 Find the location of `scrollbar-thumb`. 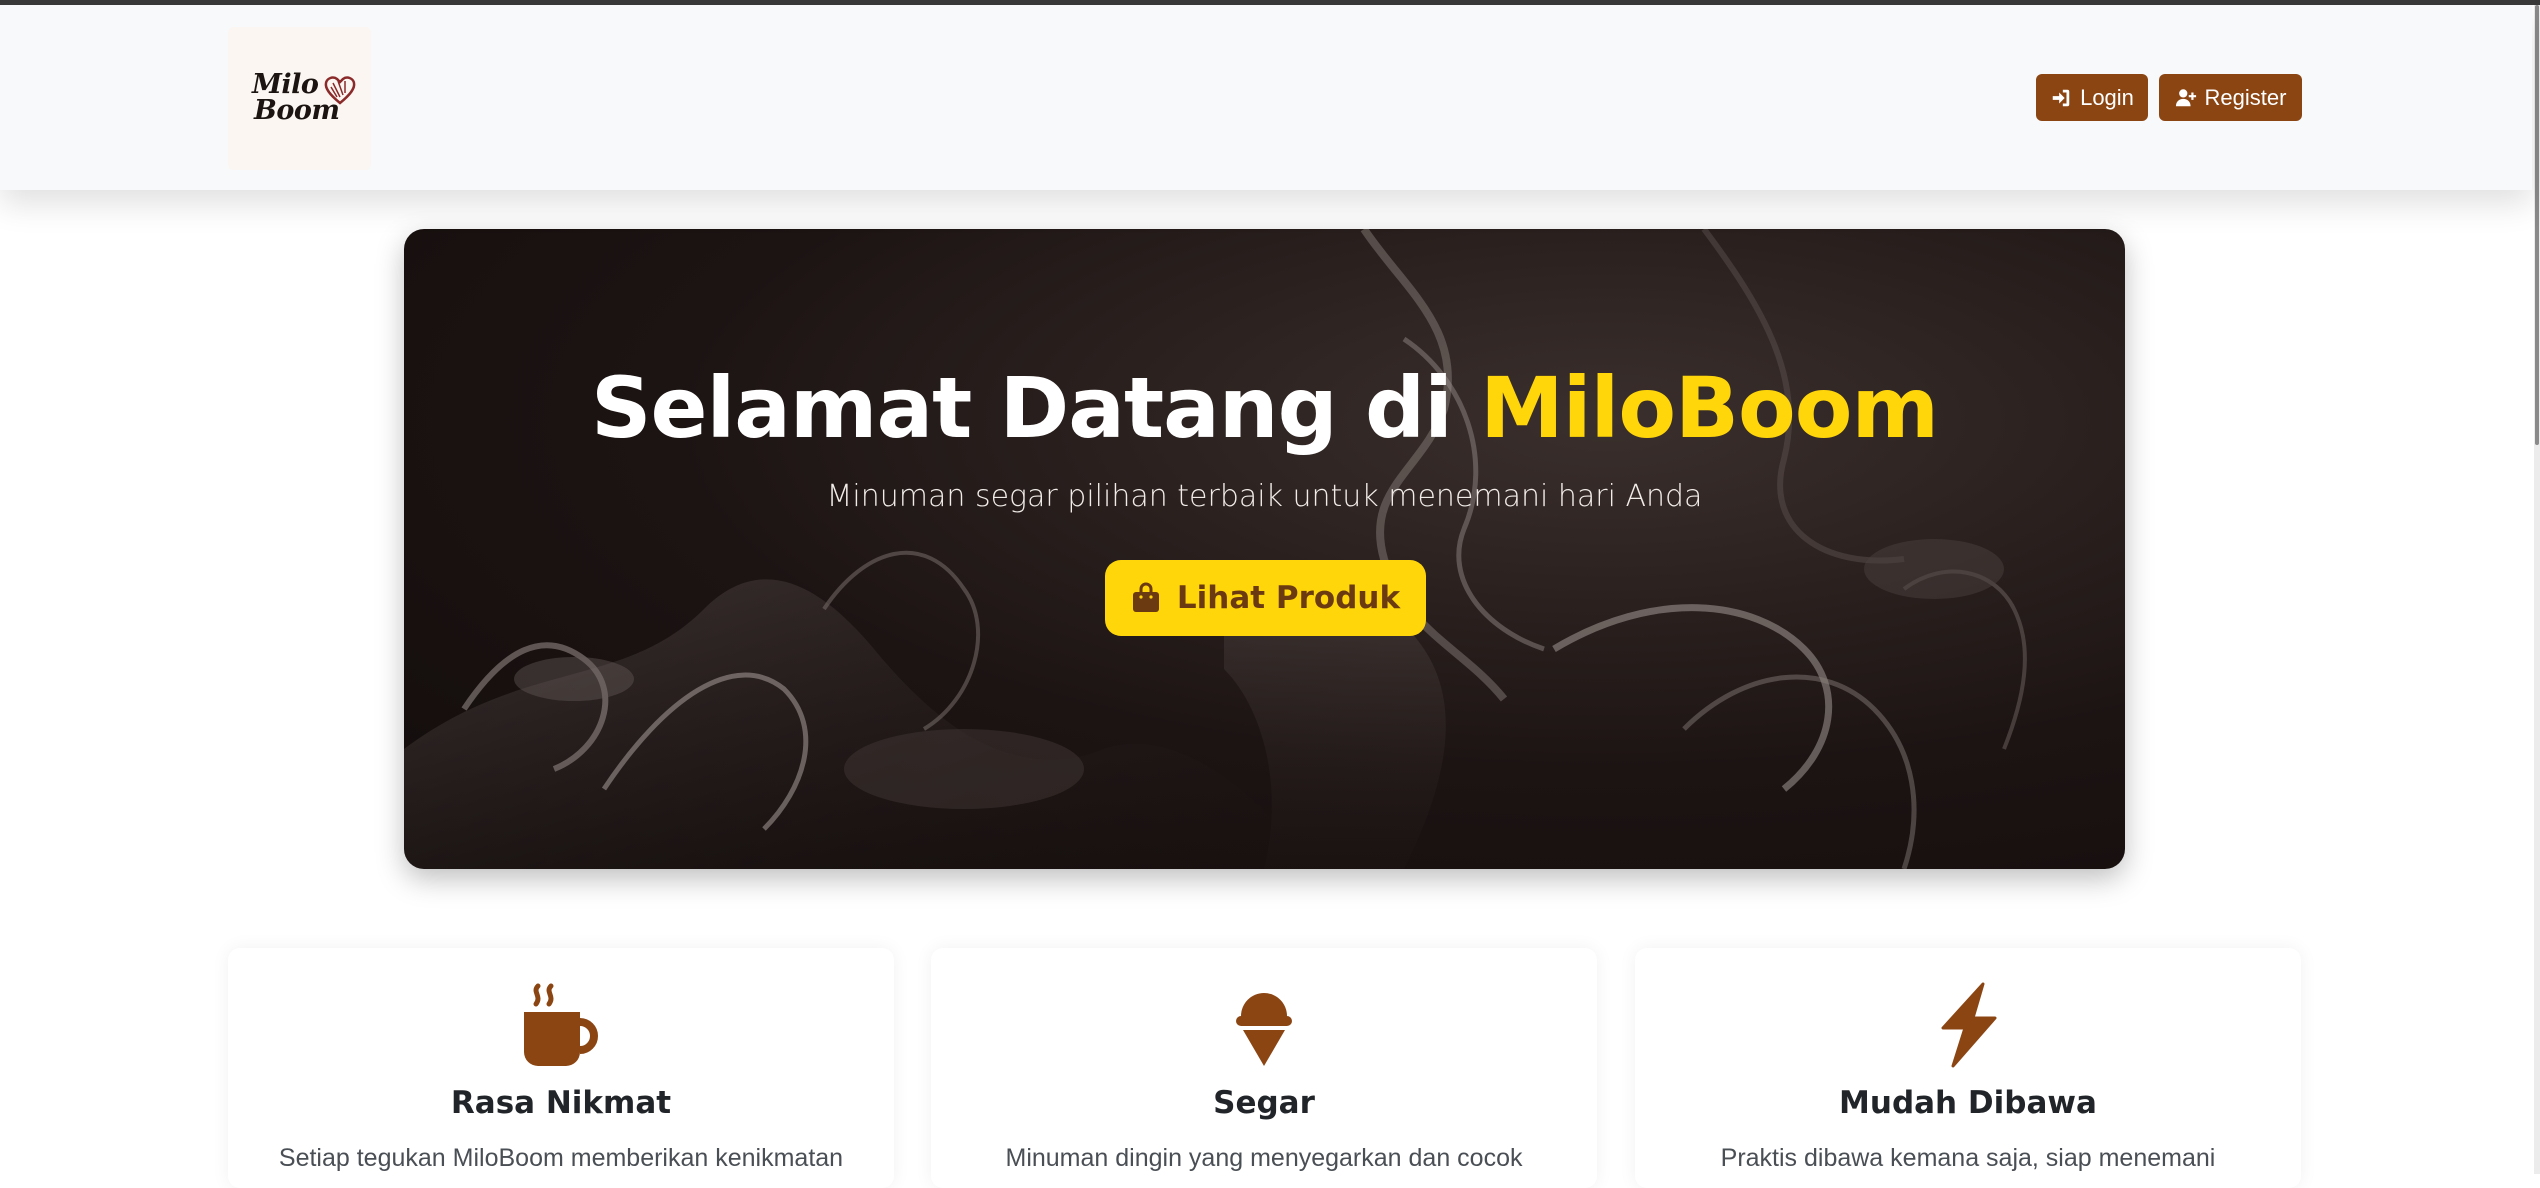

scrollbar-thumb is located at coordinates (2537, 225).